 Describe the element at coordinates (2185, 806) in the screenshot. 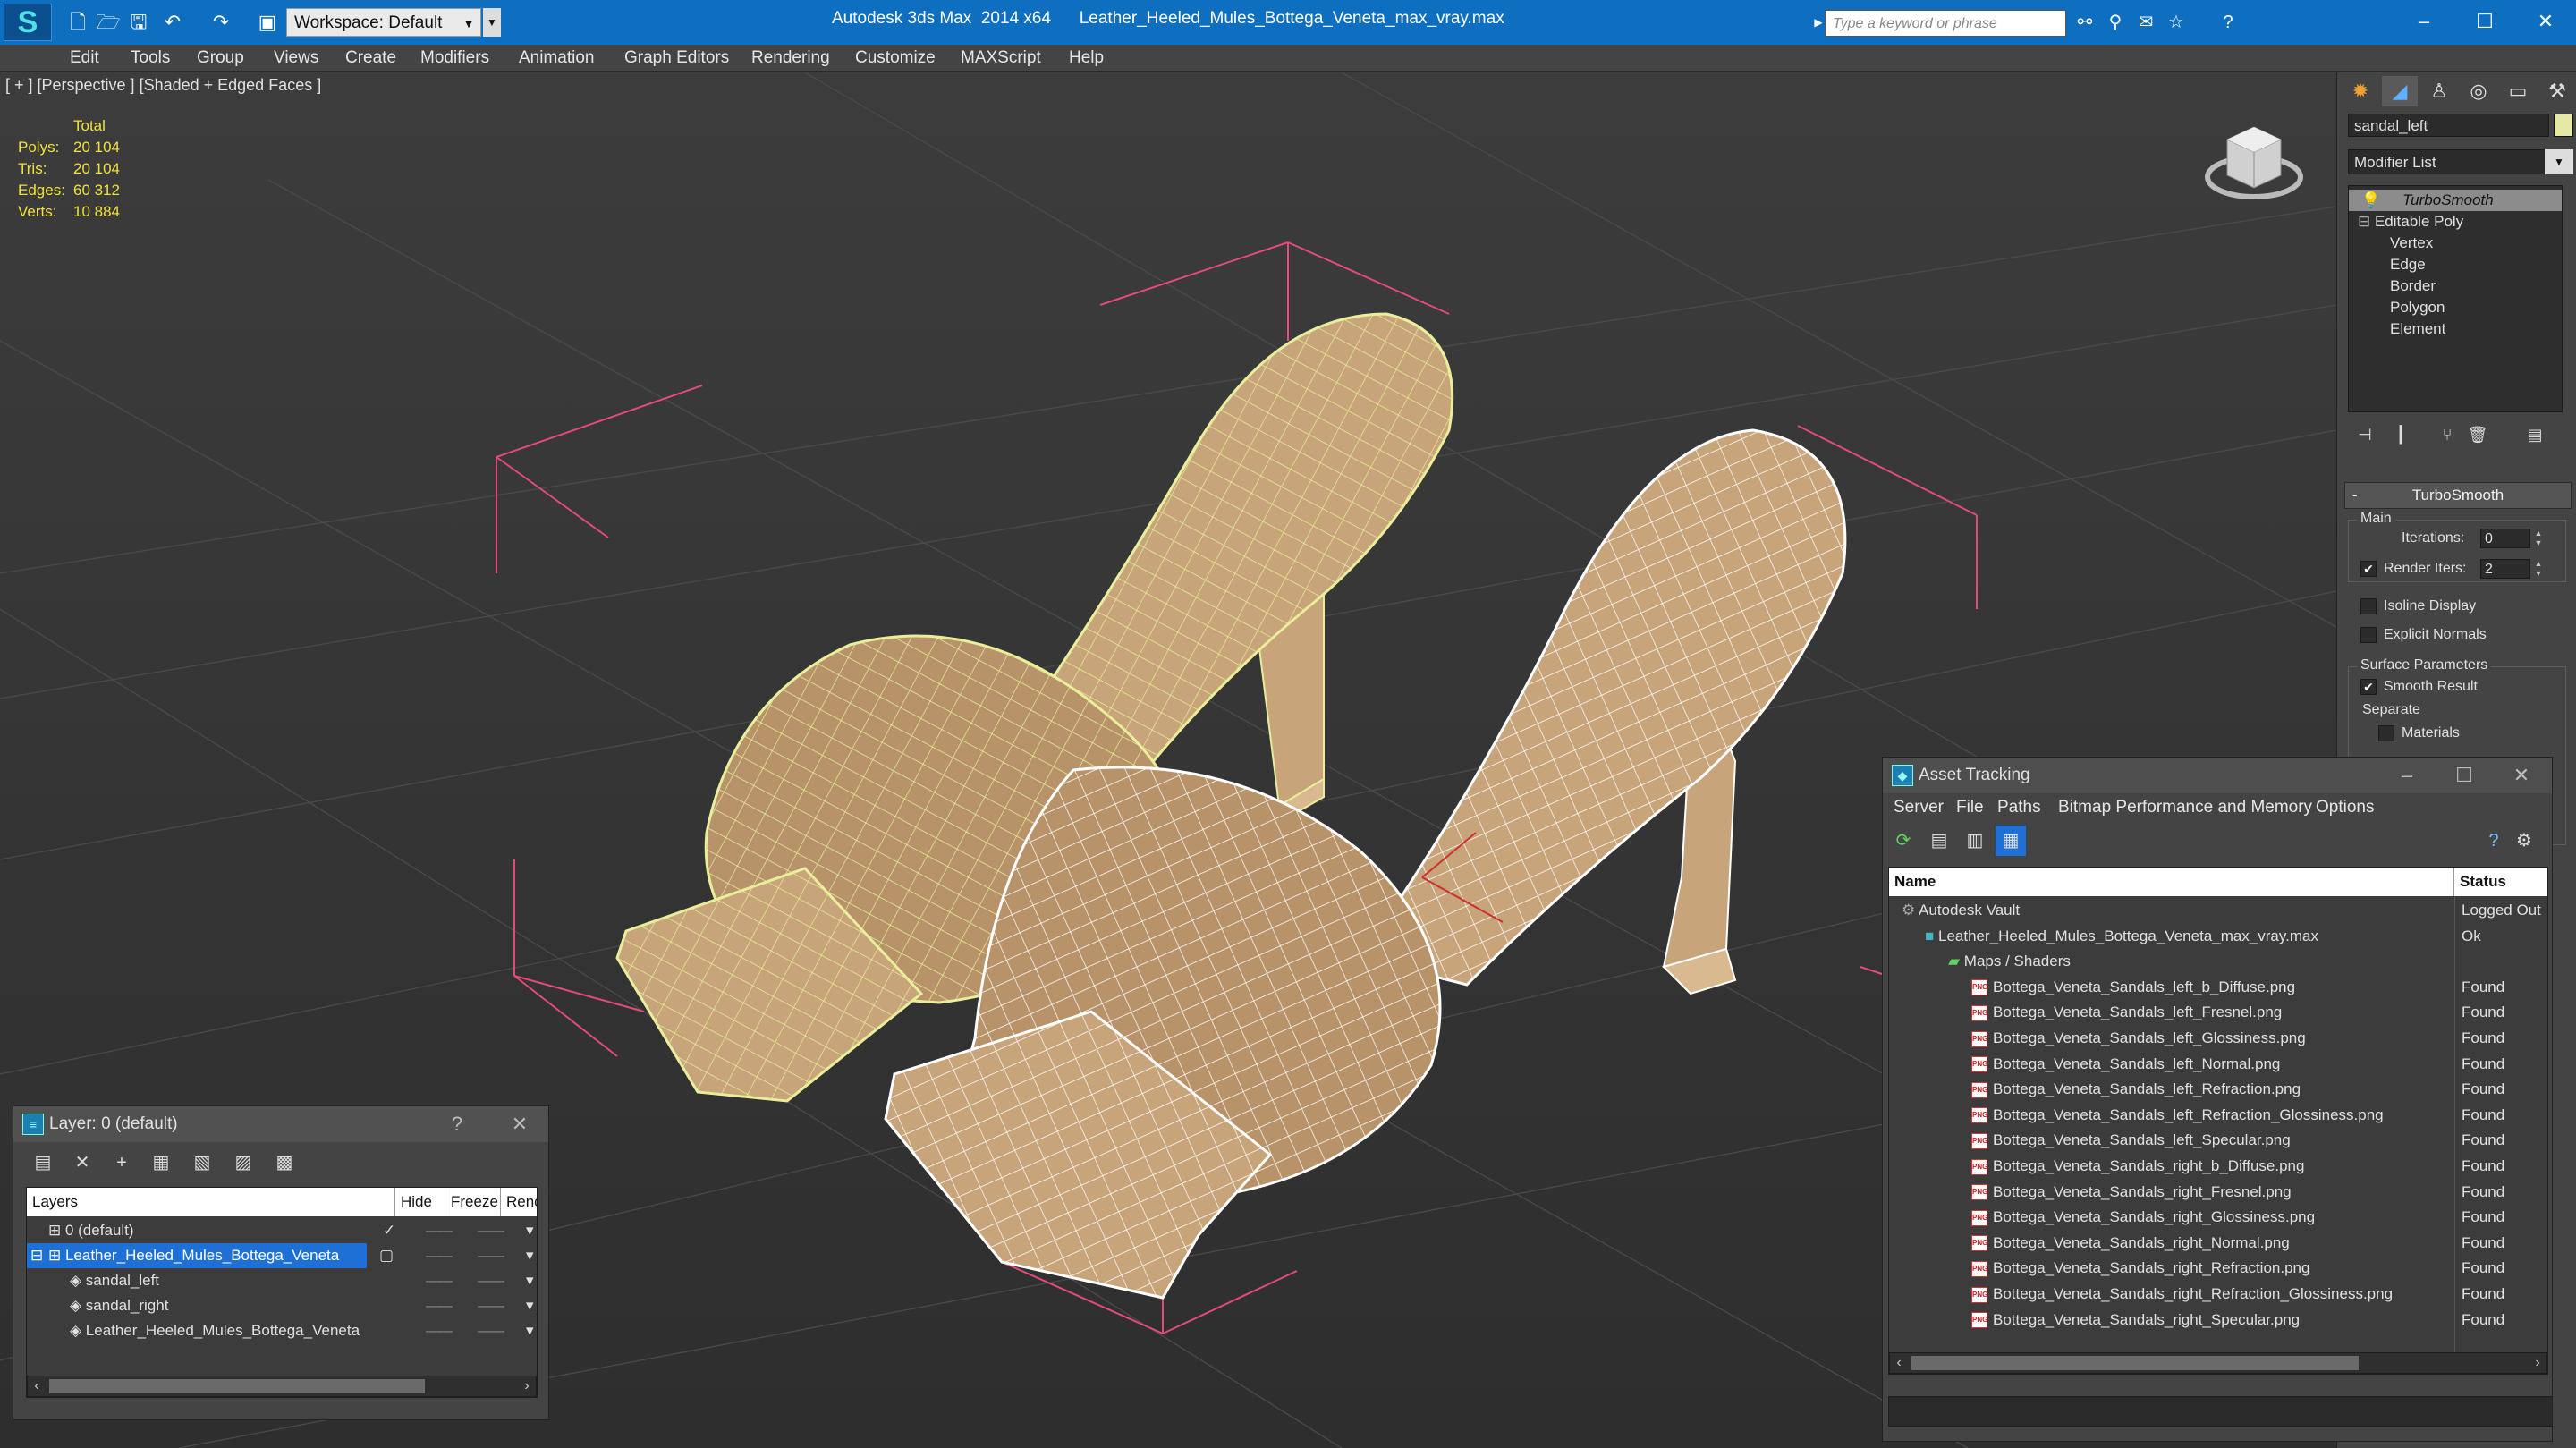

I see `menu-bitmap-performance: Bitmap Performance and Memory` at that location.